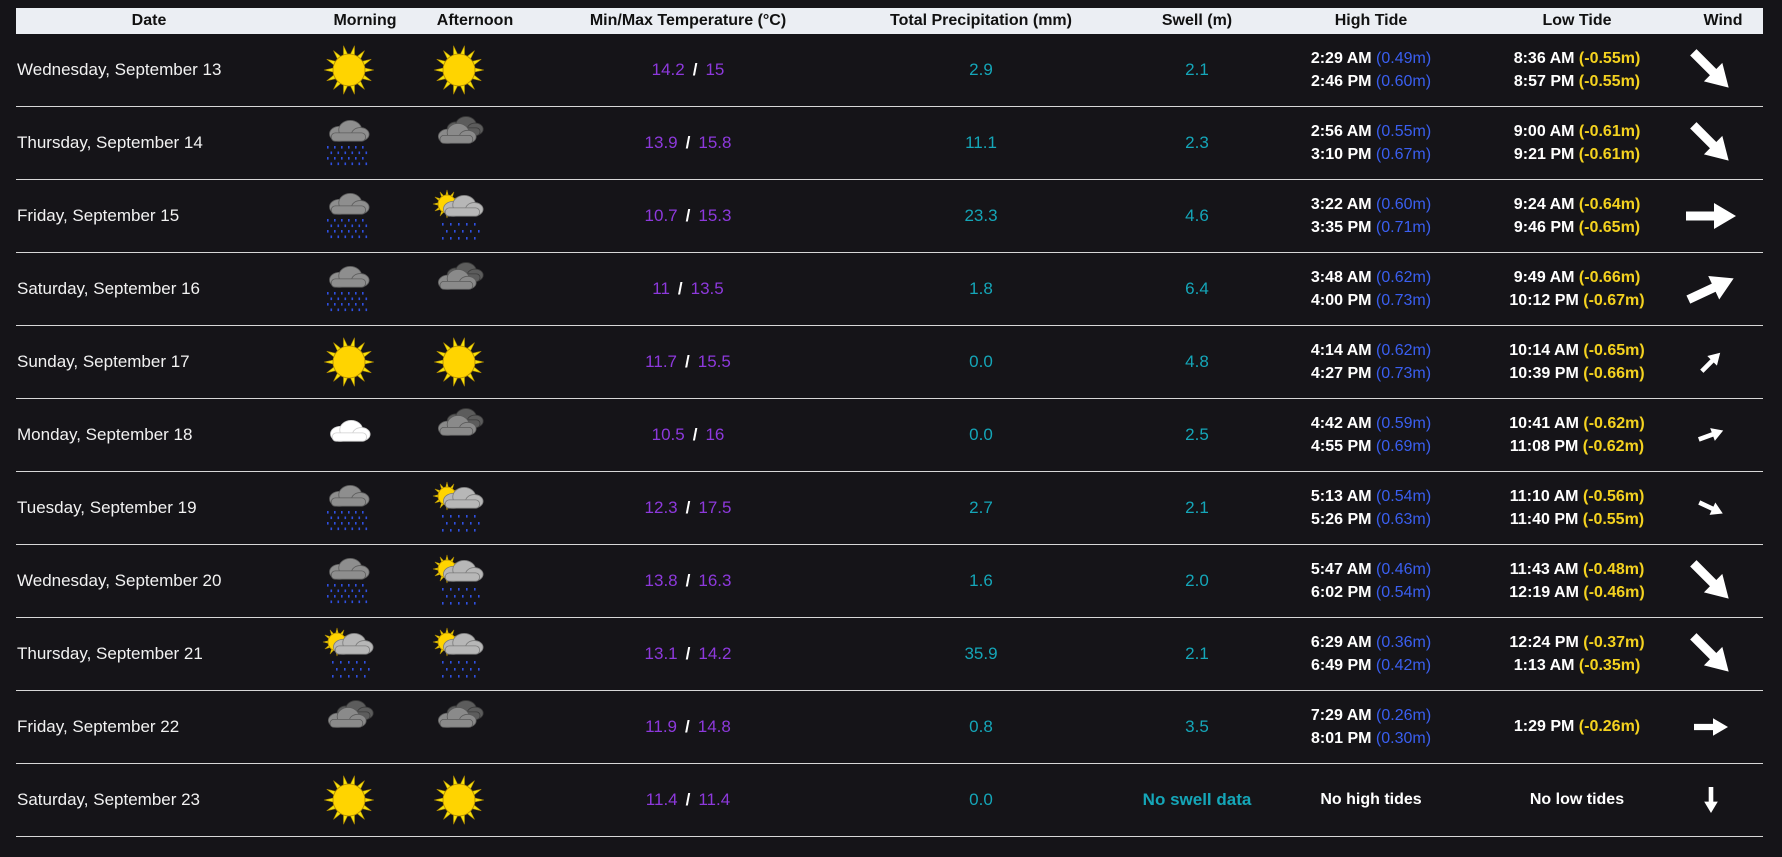 The height and width of the screenshot is (857, 1782). I want to click on header-swell: Swell (m), so click(1197, 20).